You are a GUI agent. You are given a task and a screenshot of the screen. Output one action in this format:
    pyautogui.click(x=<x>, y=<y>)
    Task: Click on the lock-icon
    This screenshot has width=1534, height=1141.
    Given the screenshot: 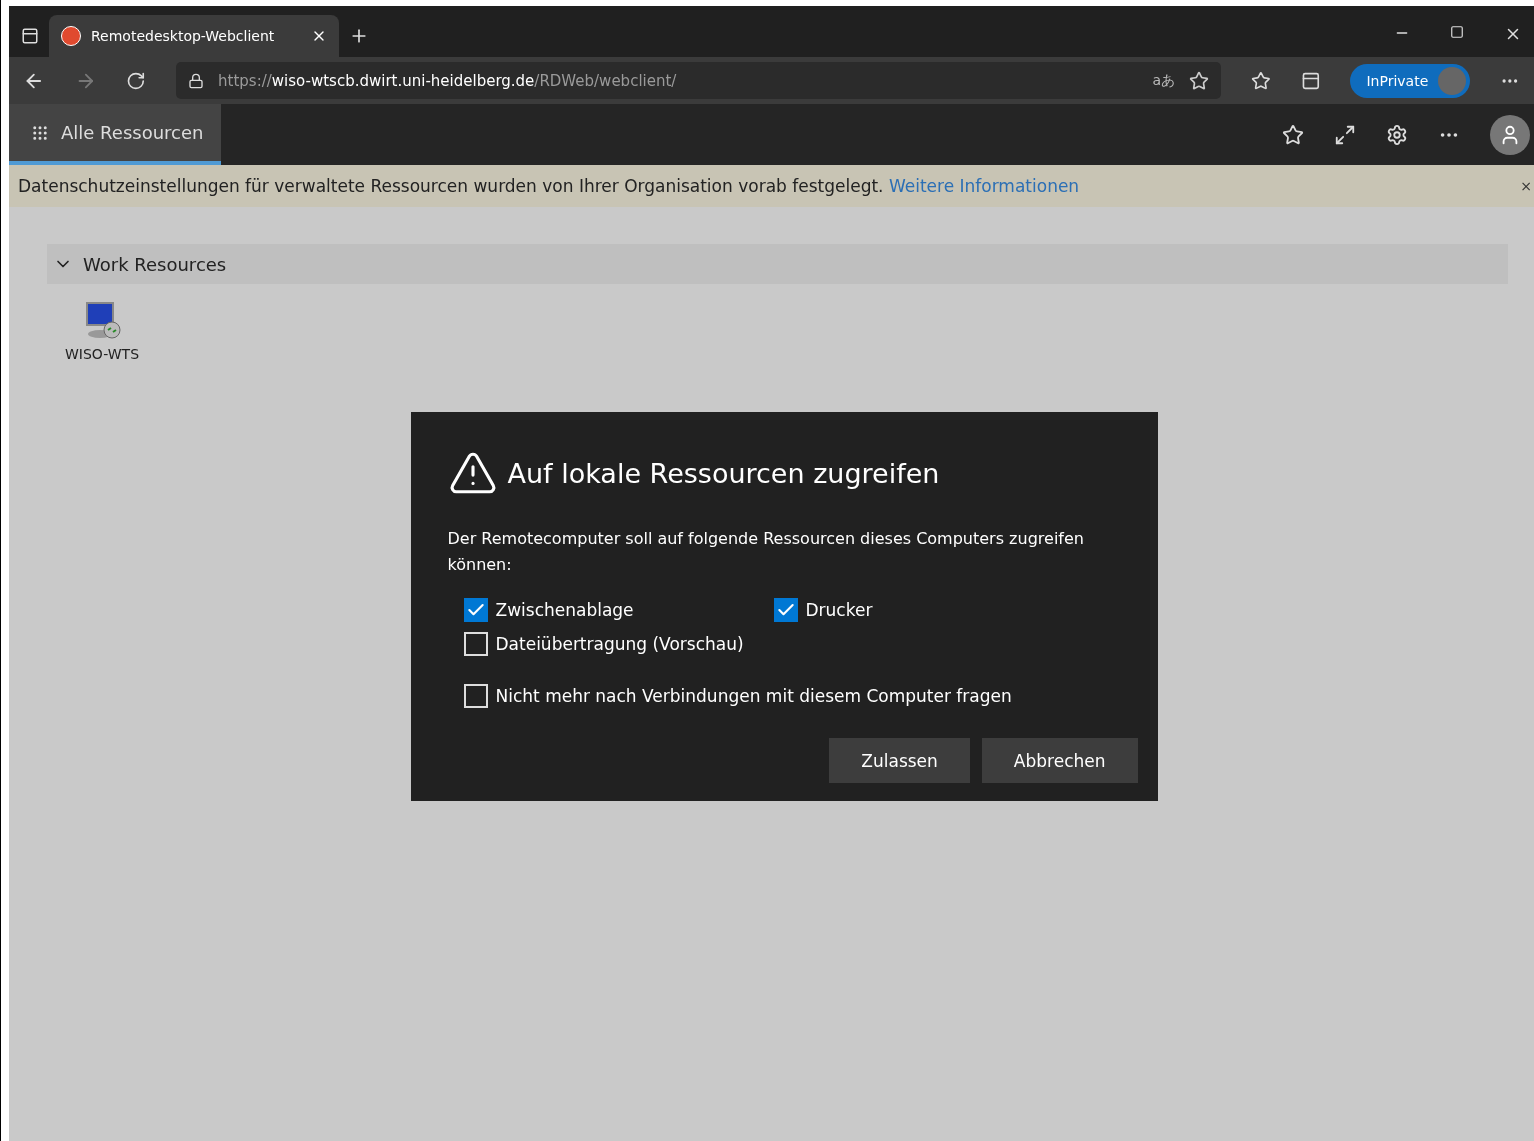 What is the action you would take?
    pyautogui.click(x=196, y=80)
    